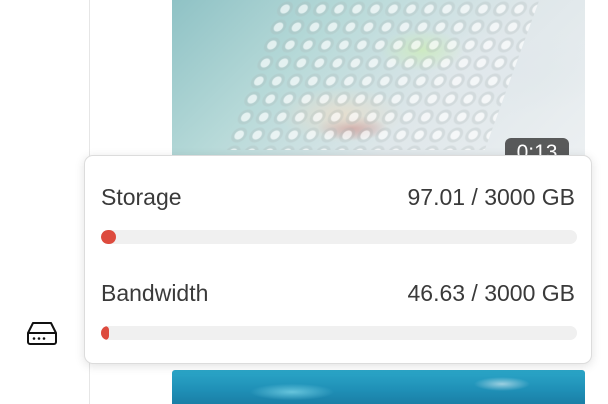  I want to click on storage-label: Storage, so click(141, 197).